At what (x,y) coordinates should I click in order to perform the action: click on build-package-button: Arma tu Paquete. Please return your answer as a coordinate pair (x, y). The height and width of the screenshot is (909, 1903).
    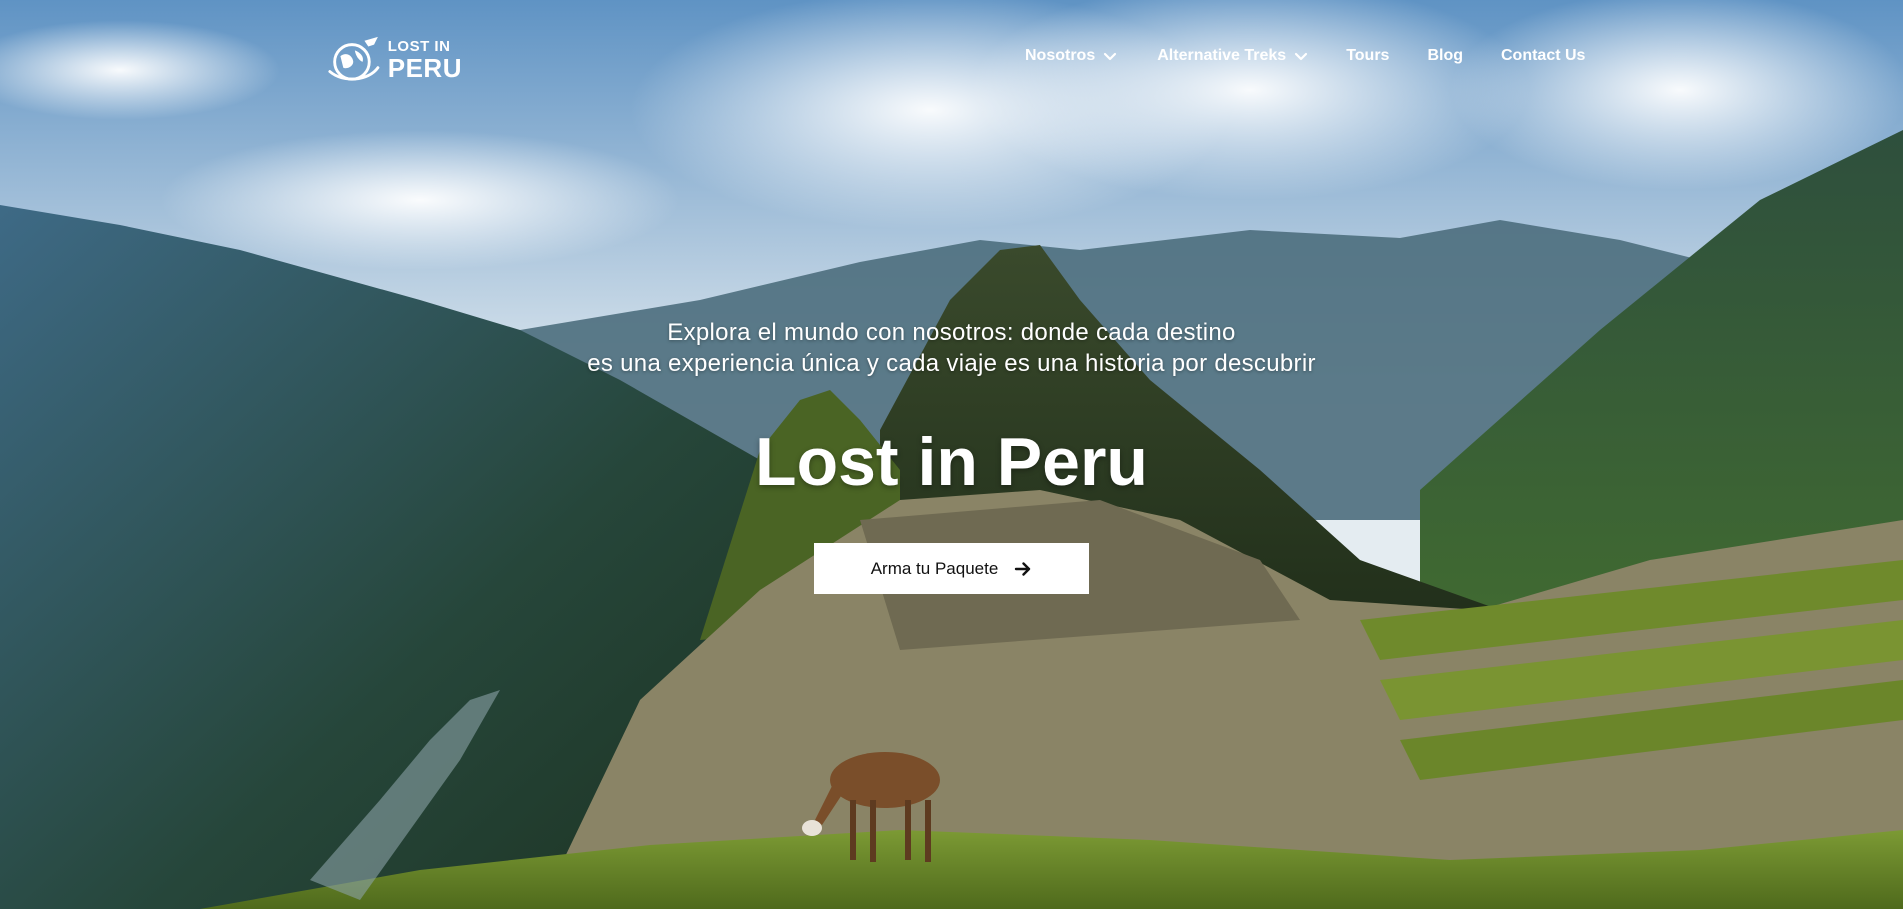
    Looking at the image, I should click on (951, 568).